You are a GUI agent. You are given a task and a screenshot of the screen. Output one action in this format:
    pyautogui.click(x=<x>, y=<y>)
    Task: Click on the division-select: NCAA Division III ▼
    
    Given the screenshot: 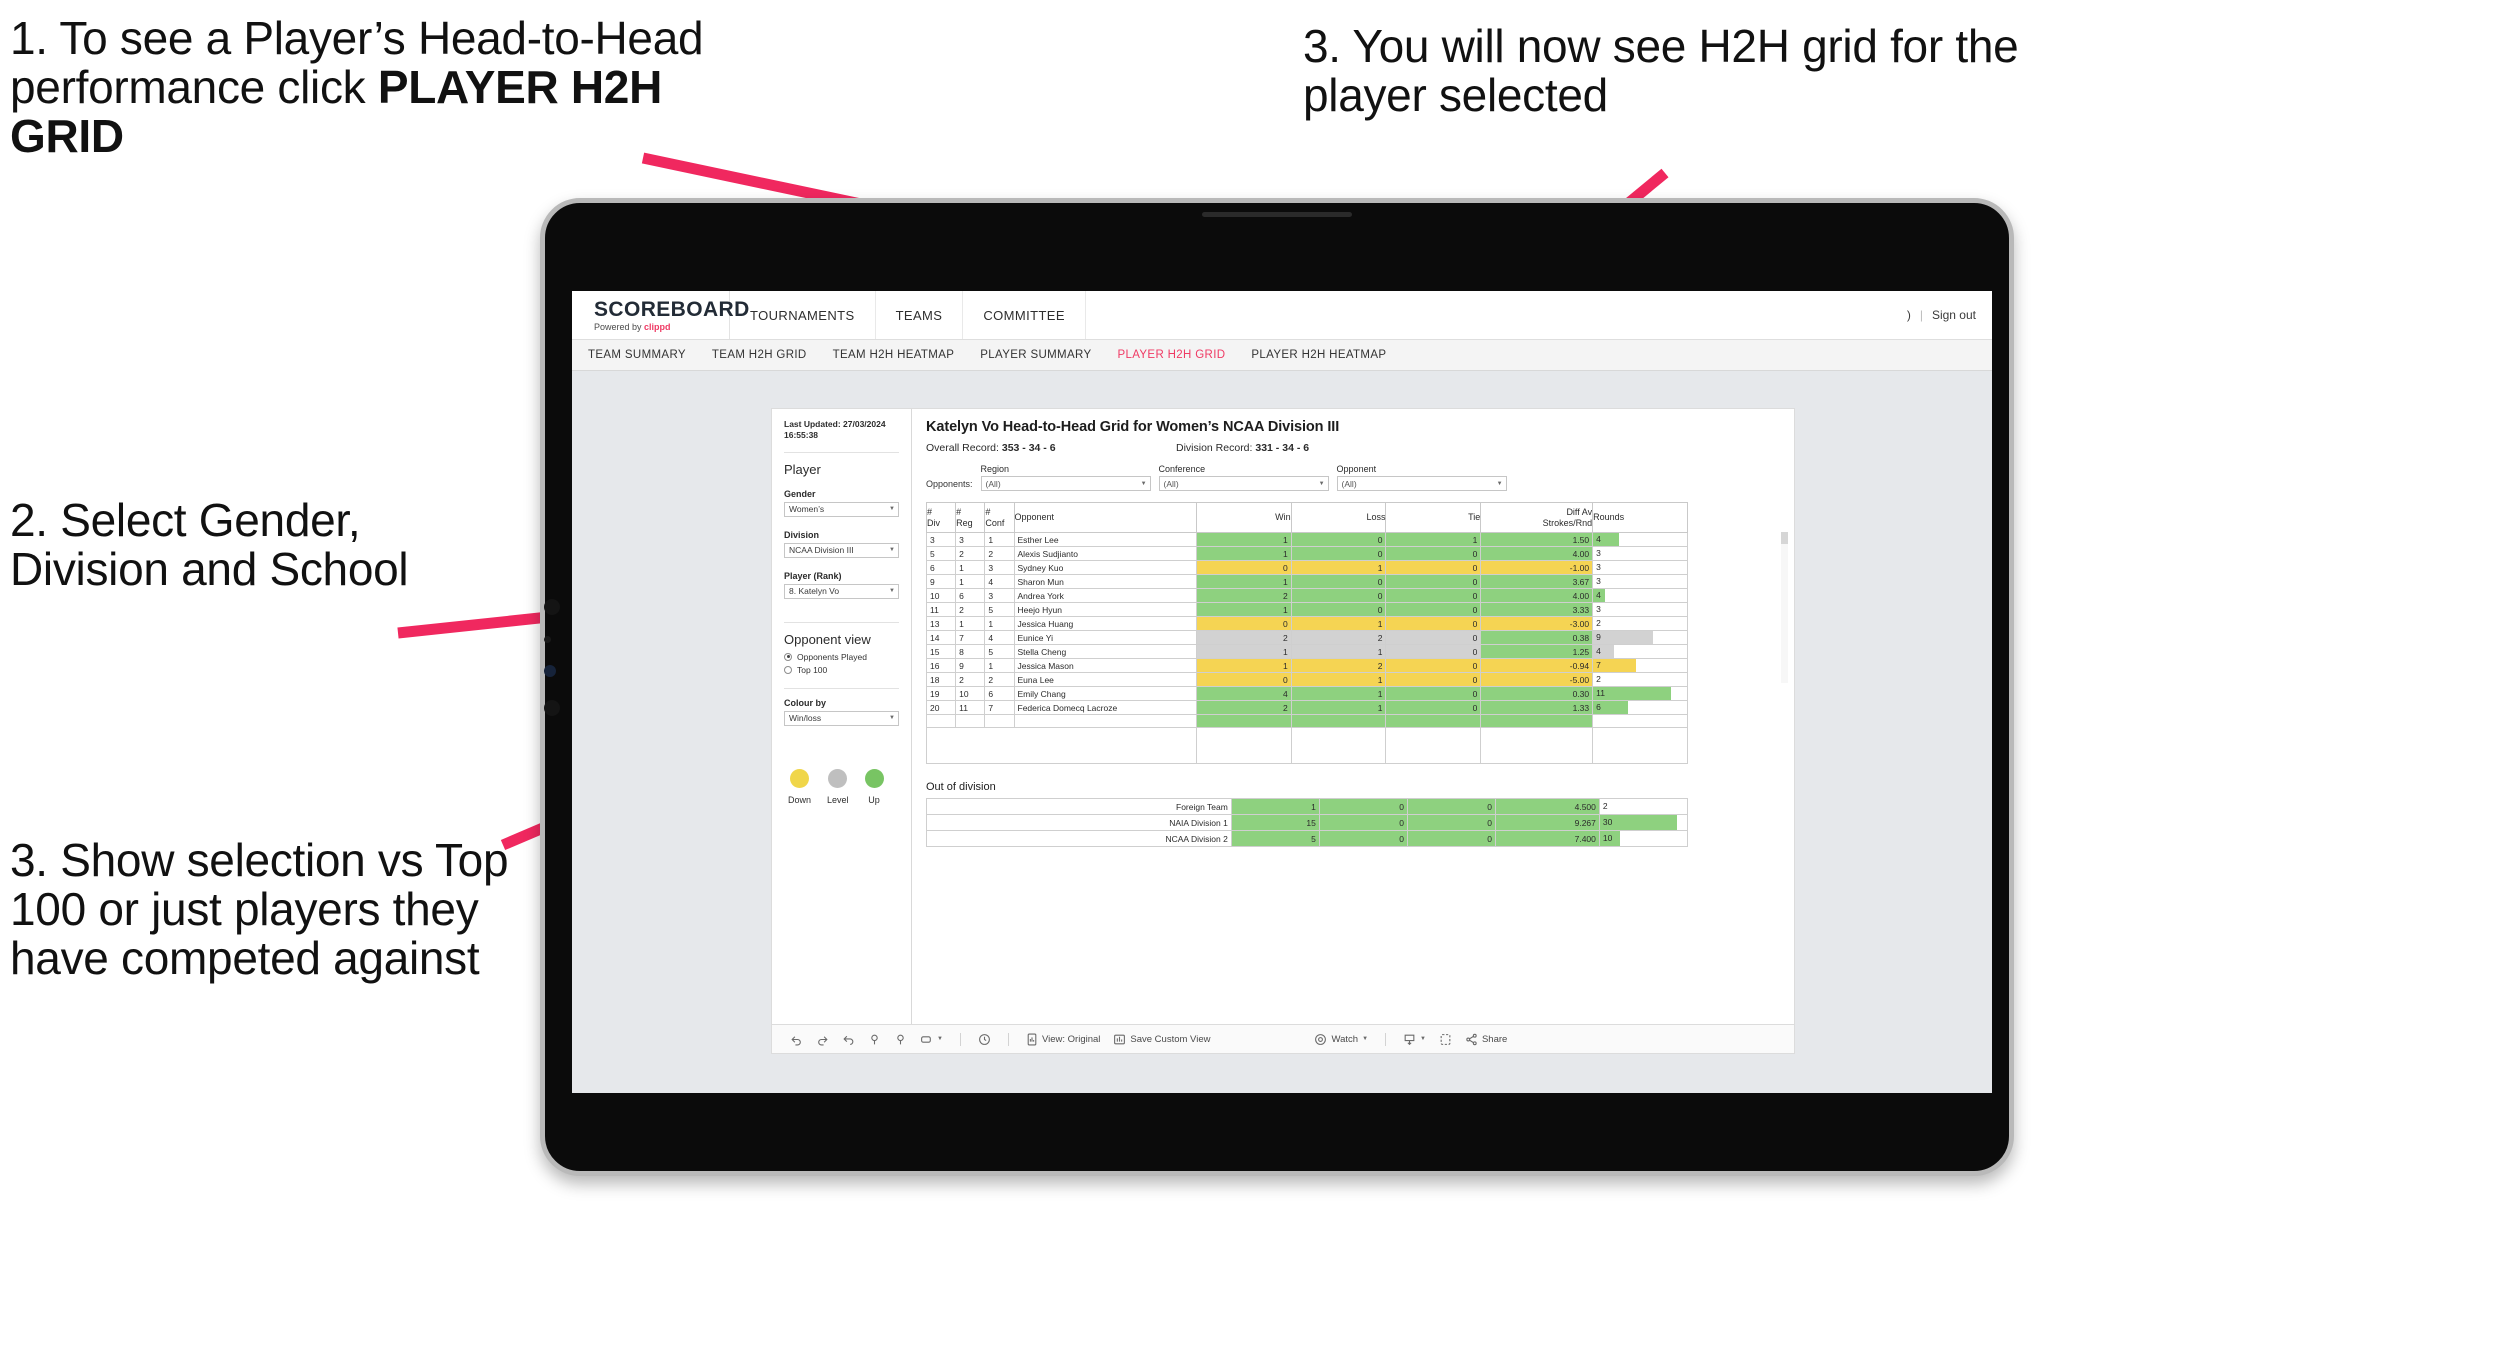 What is the action you would take?
    pyautogui.click(x=841, y=550)
    